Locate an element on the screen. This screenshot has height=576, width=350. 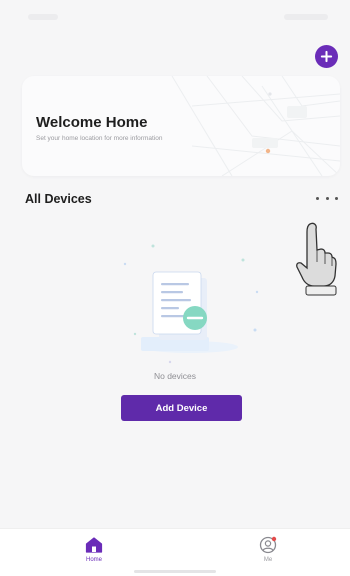
tab-me-label: Me is located at coordinates (268, 560).